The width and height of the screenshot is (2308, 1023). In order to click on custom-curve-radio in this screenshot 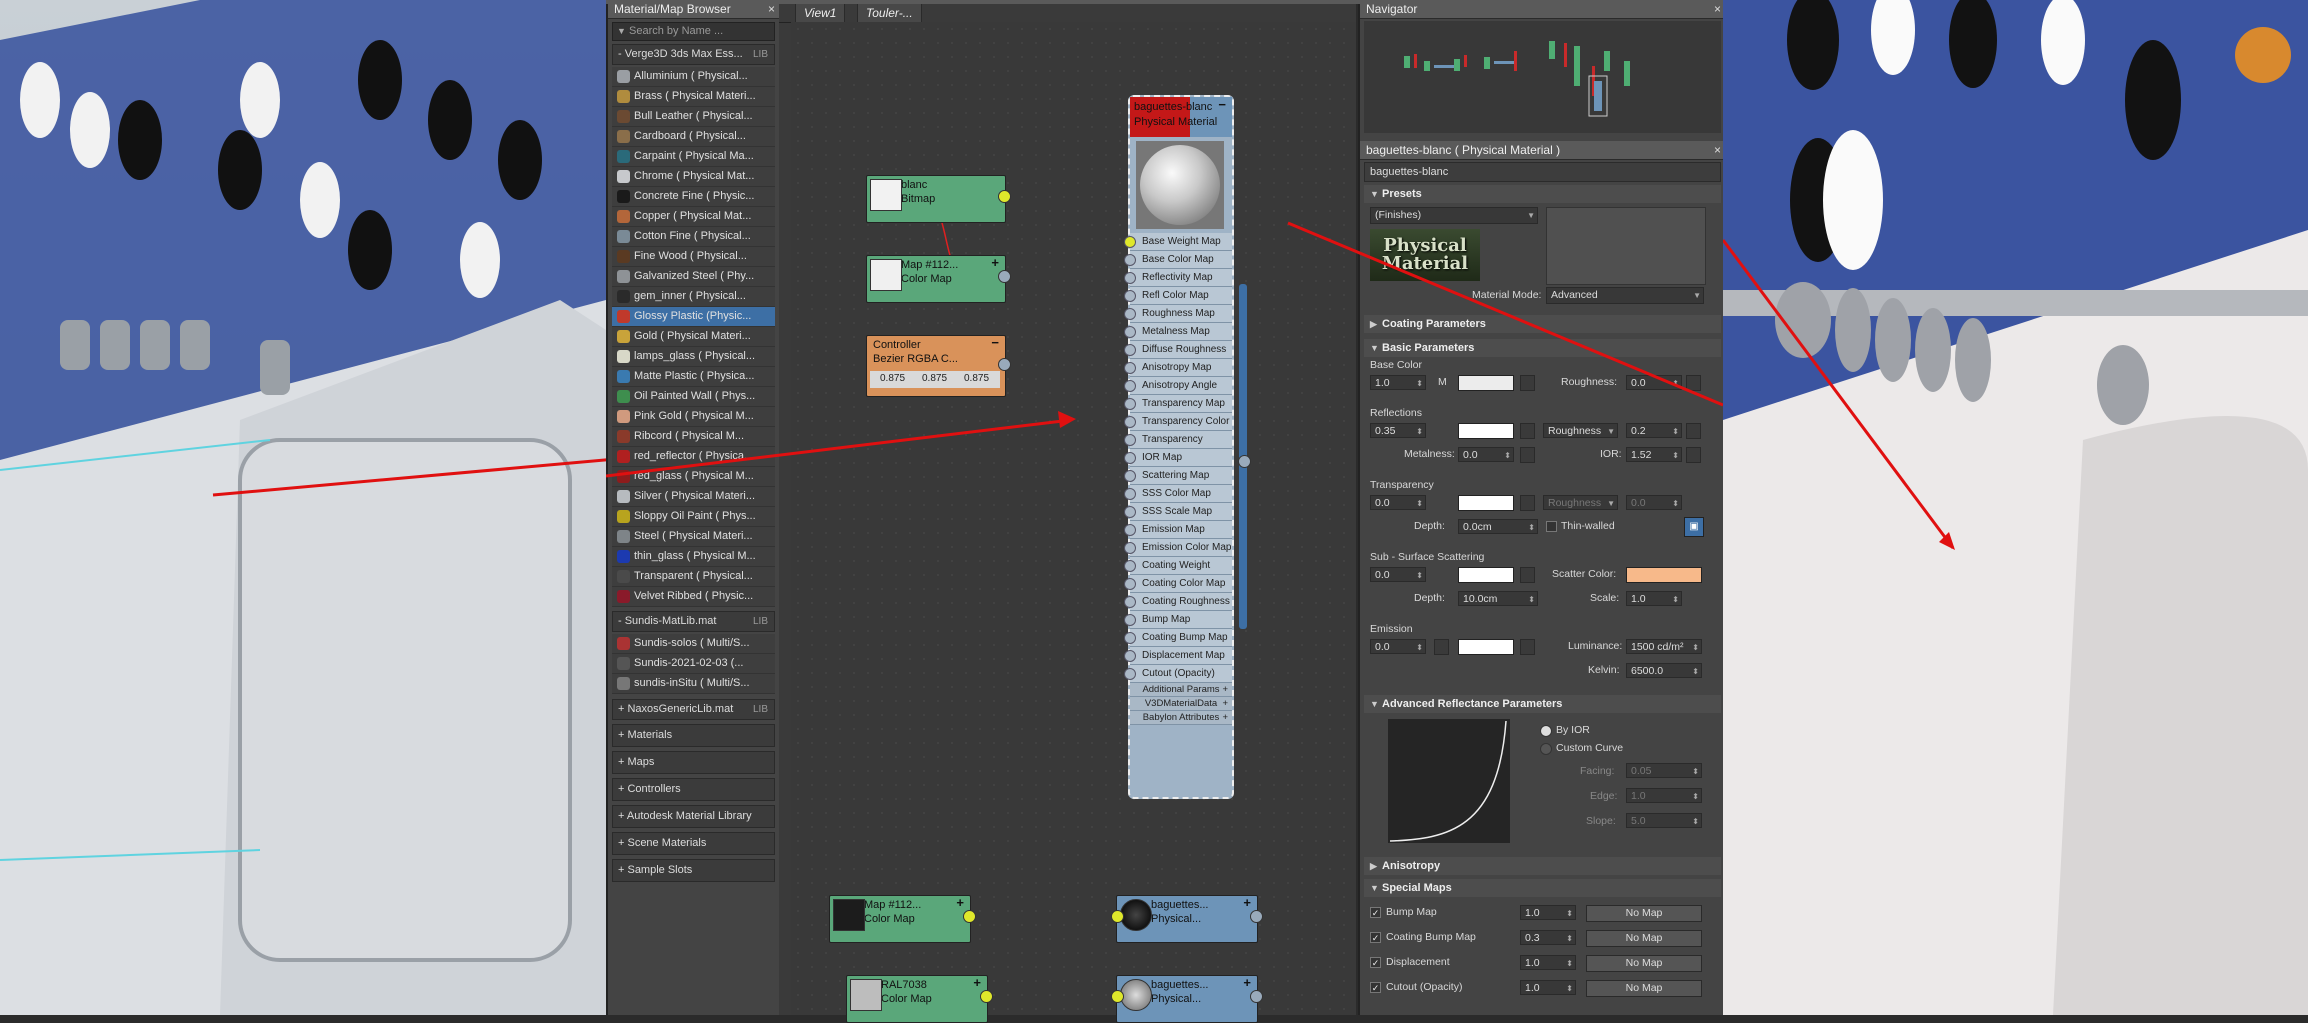, I will do `click(1546, 749)`.